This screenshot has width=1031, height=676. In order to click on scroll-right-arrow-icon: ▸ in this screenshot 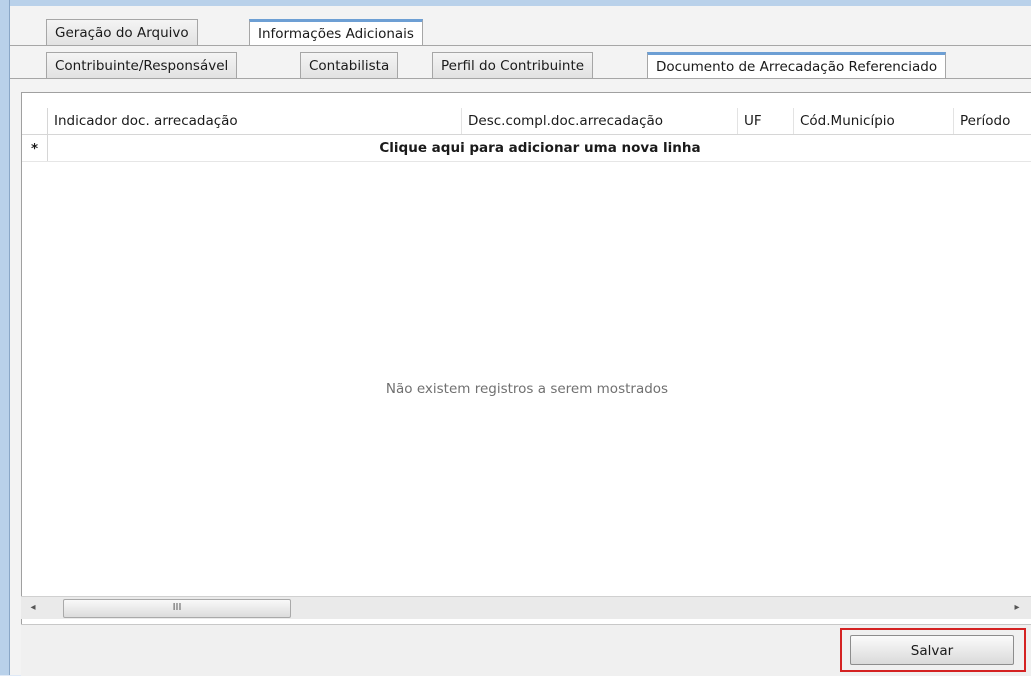, I will do `click(1017, 608)`.